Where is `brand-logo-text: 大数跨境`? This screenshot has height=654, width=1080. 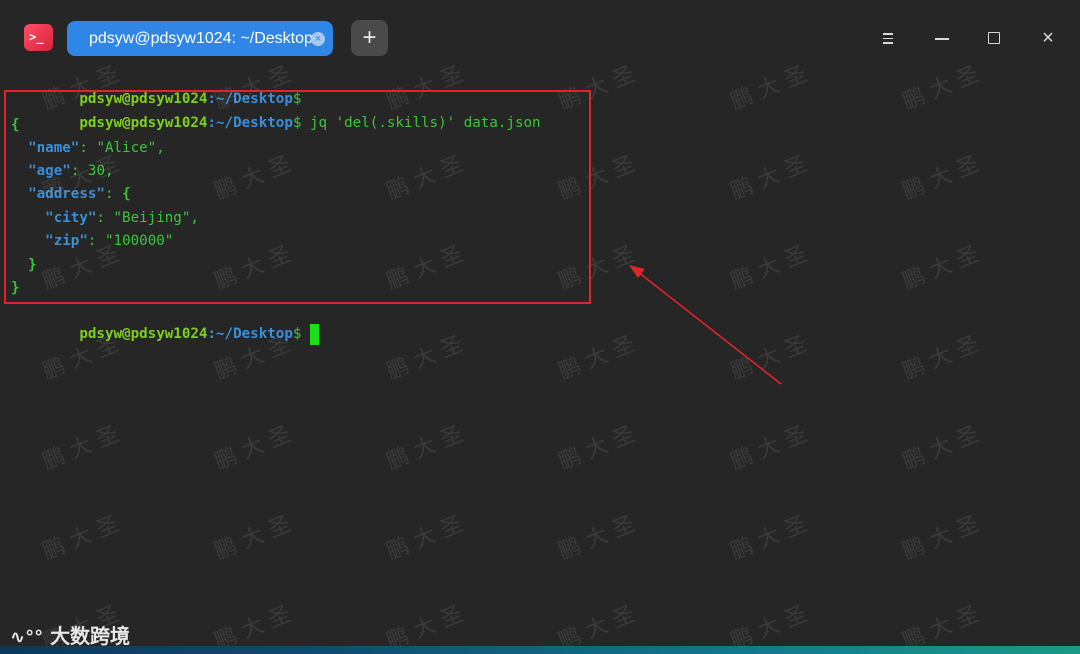 brand-logo-text: 大数跨境 is located at coordinates (90, 636).